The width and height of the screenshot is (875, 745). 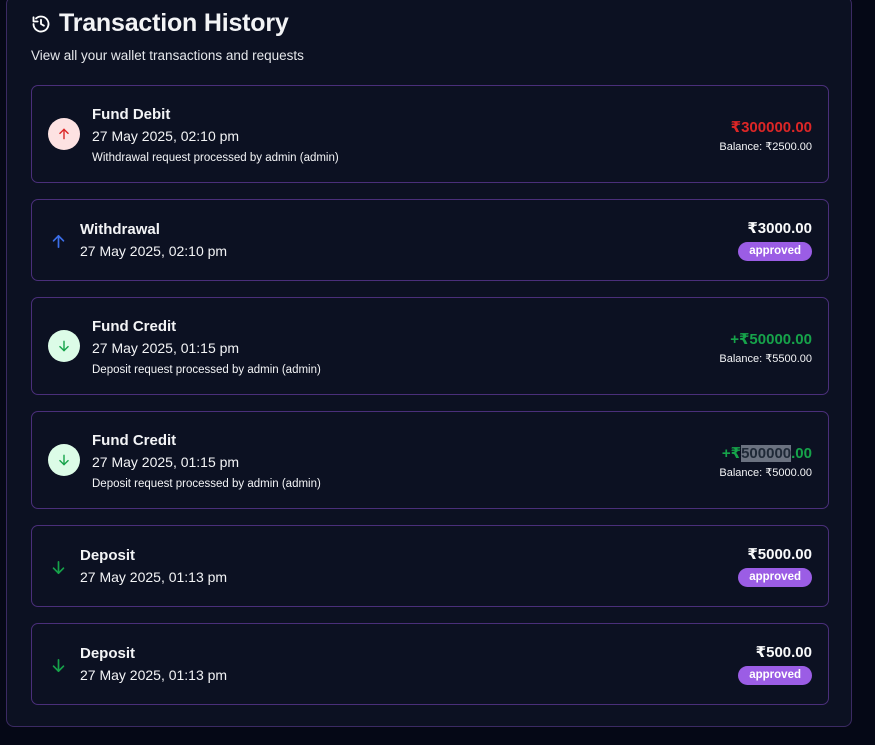 I want to click on transaction-balance: Balance: ₹5500.00, so click(x=765, y=359).